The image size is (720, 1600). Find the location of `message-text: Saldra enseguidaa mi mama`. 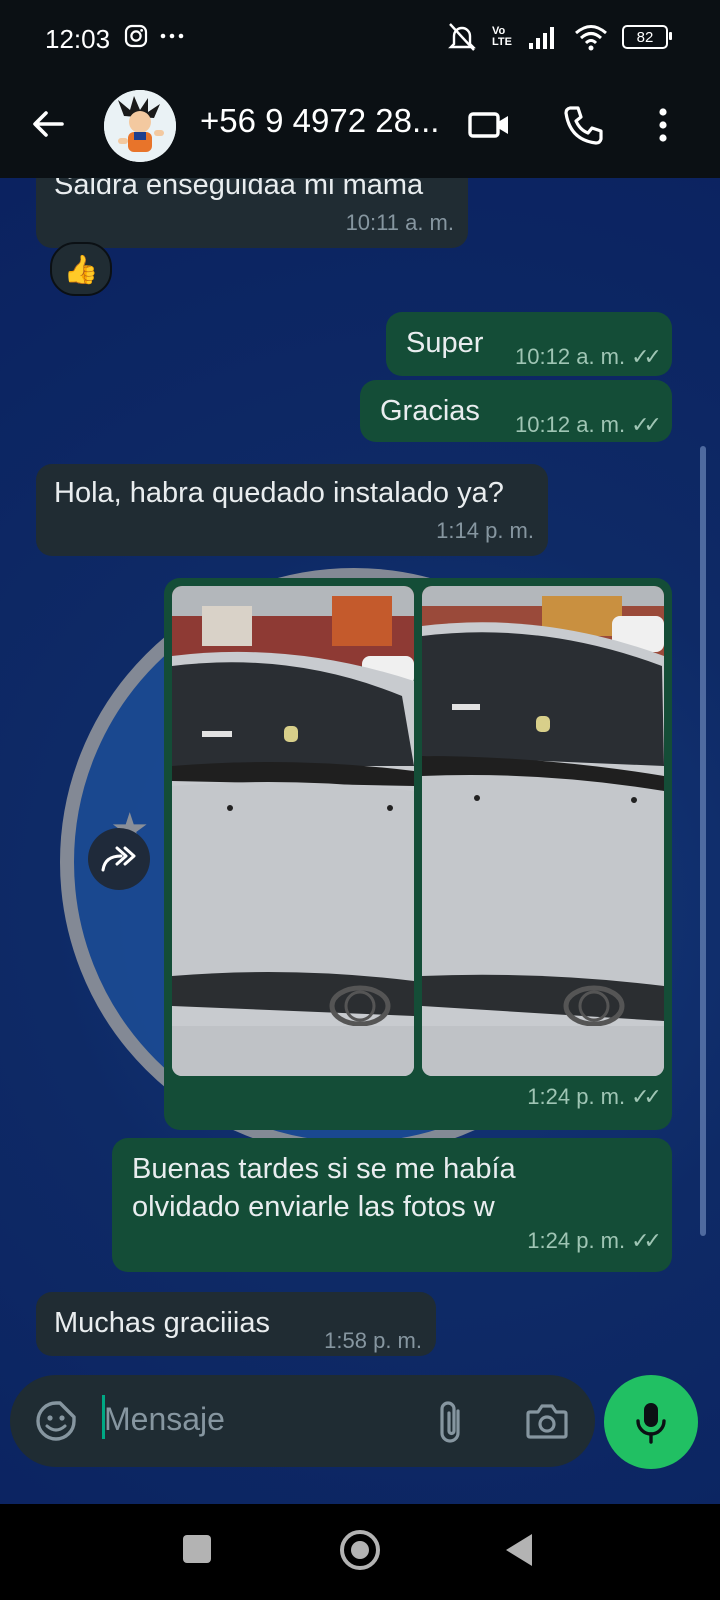

message-text: Saldra enseguidaa mi mama is located at coordinates (239, 189).